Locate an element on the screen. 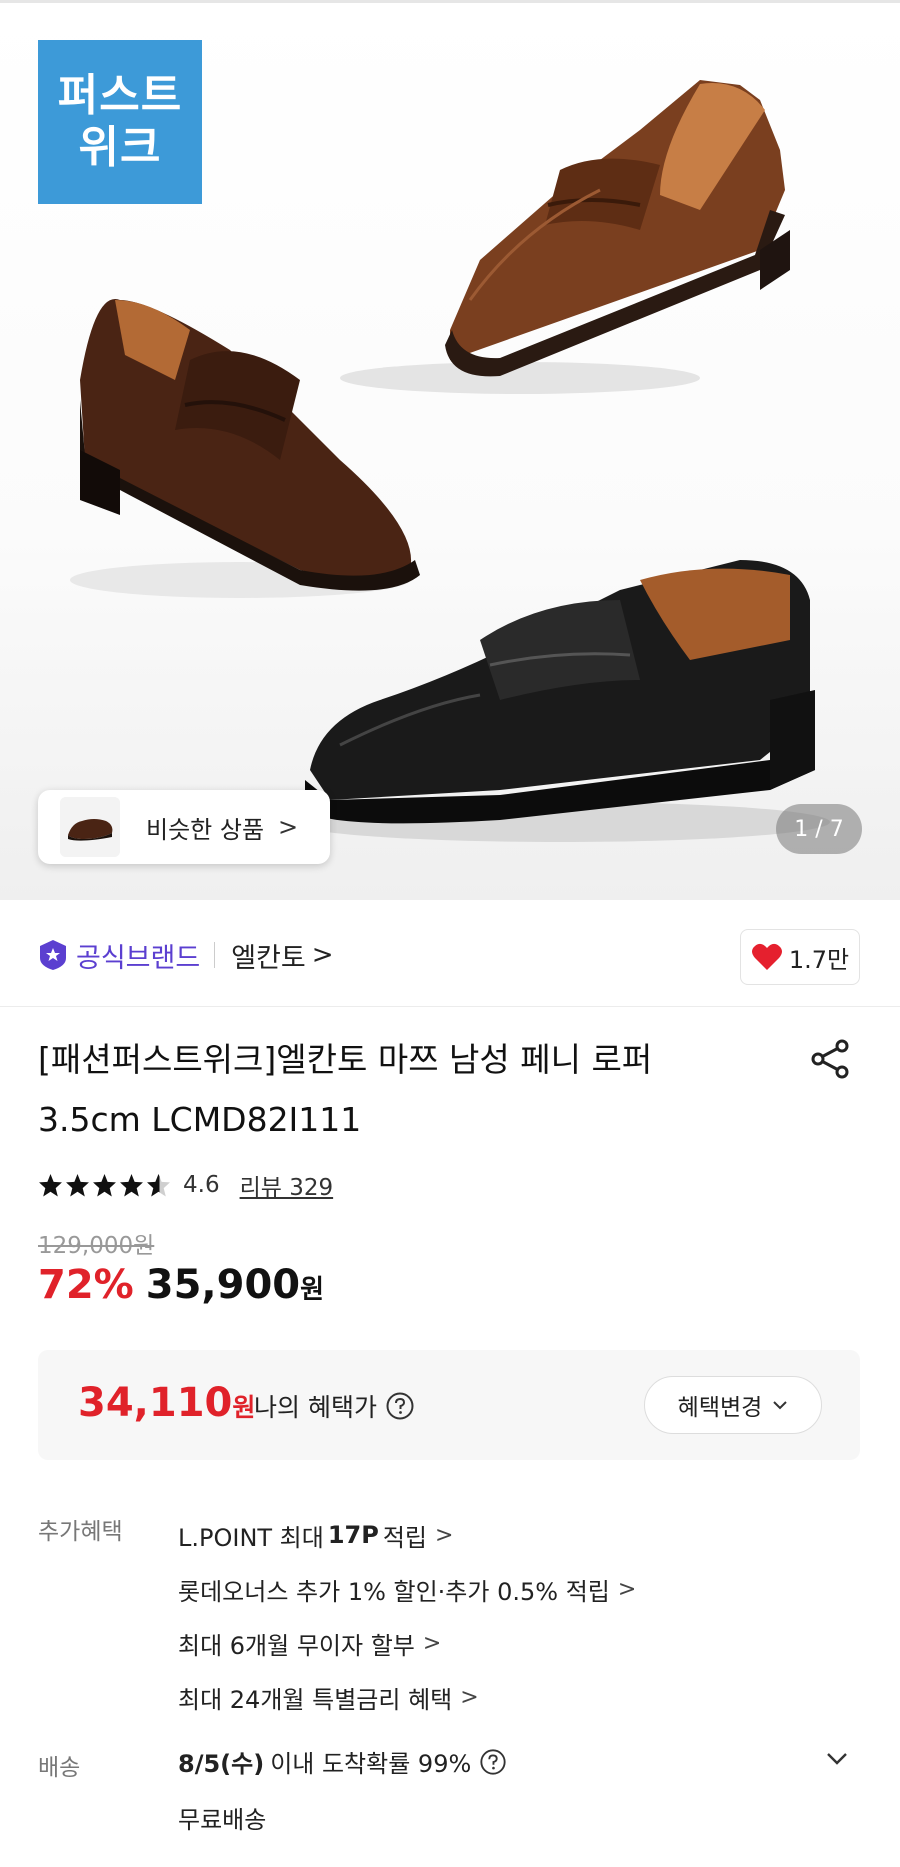 Image resolution: width=900 pixels, height=1867 pixels. official-badge-icon is located at coordinates (53, 955).